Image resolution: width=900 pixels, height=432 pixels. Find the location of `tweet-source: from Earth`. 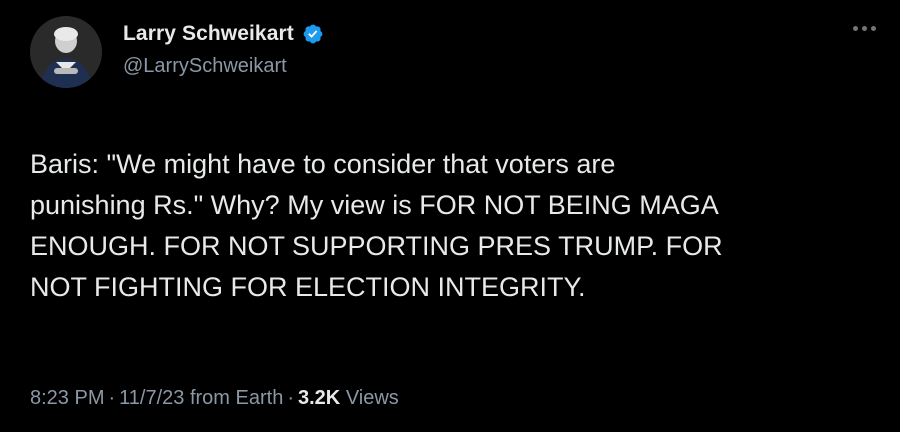

tweet-source: from Earth is located at coordinates (236, 398).